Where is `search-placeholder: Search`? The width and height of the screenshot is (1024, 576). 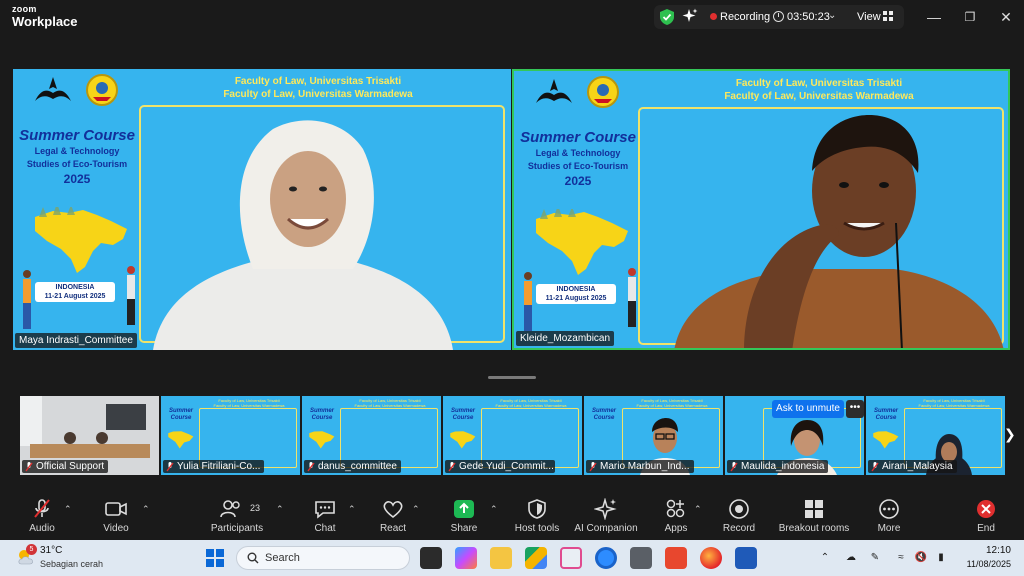 search-placeholder: Search is located at coordinates (282, 558).